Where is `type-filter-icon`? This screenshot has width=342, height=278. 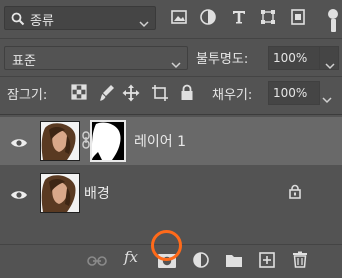 type-filter-icon is located at coordinates (240, 18).